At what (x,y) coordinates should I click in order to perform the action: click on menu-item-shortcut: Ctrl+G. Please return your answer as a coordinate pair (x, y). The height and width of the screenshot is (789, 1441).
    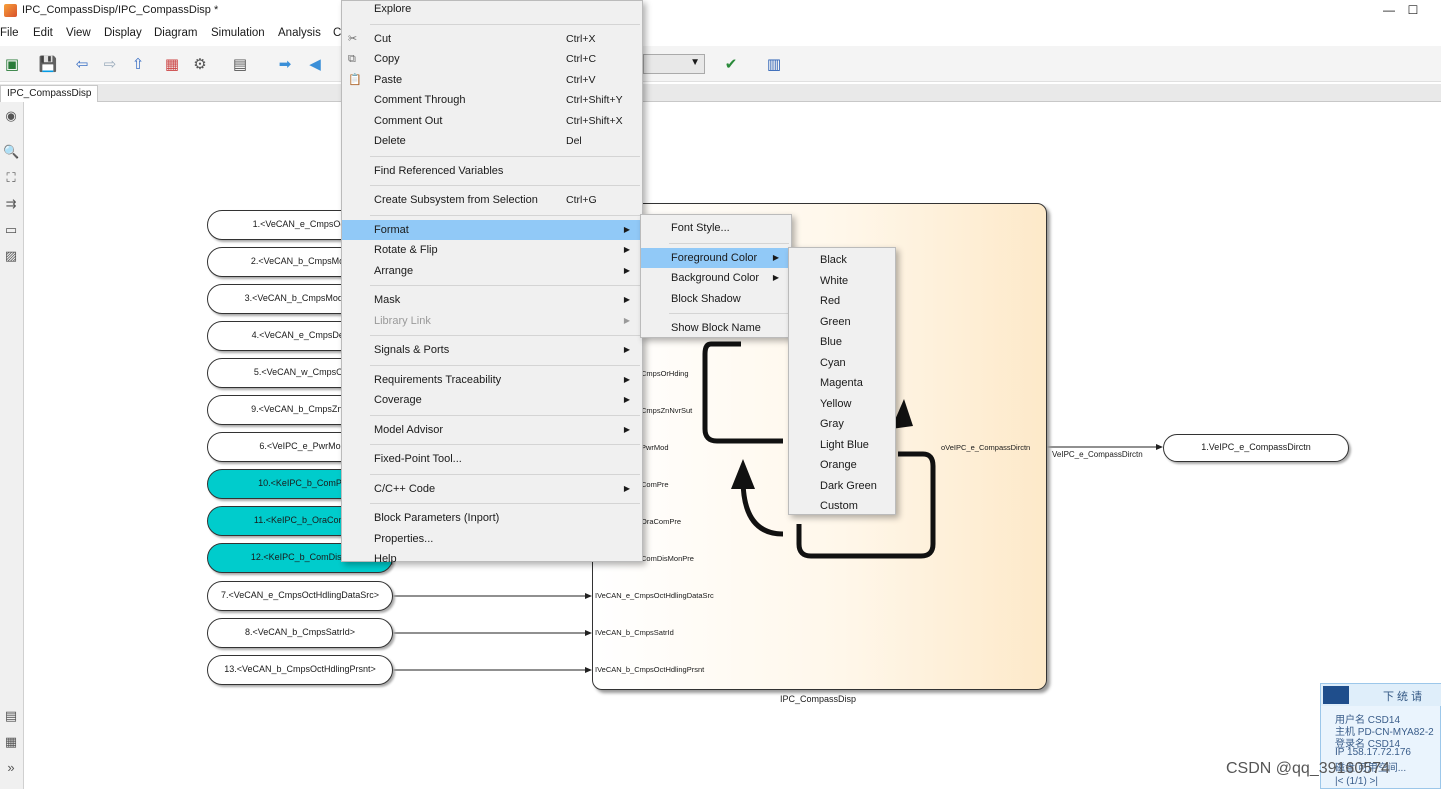
    Looking at the image, I should click on (581, 200).